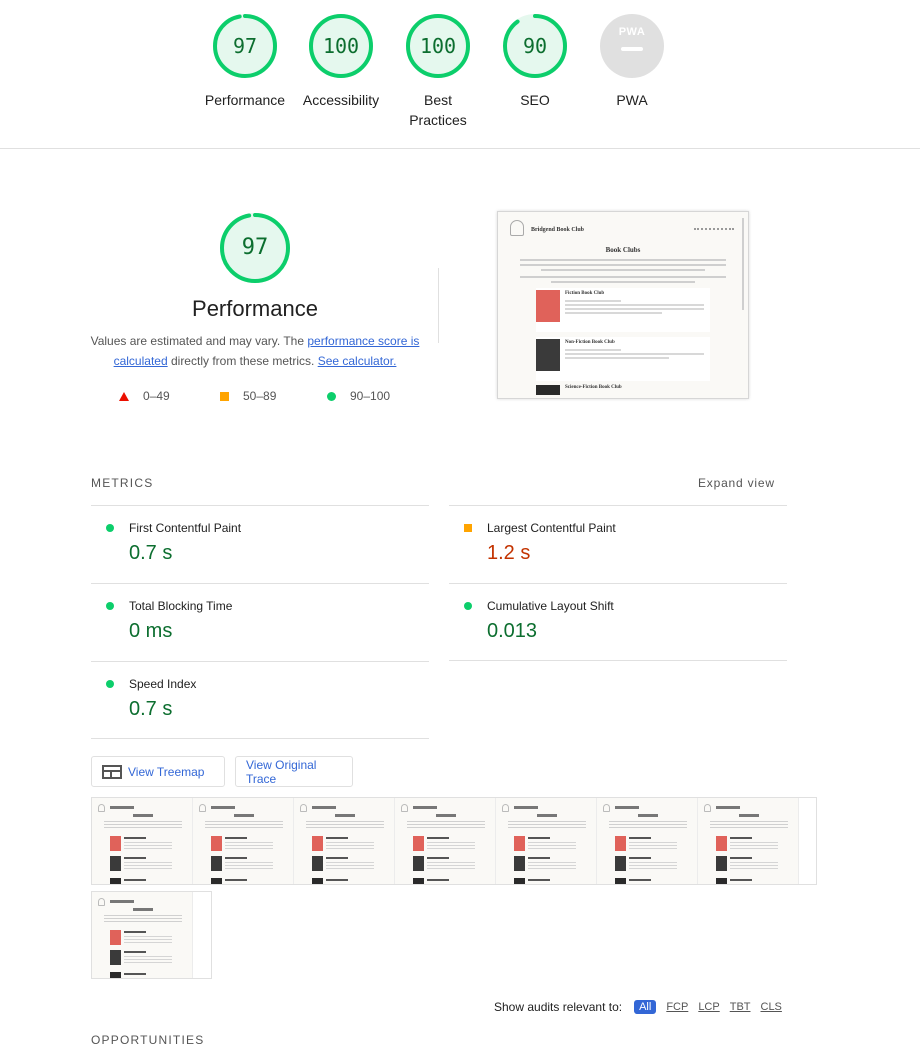 This screenshot has height=1063, width=920. I want to click on gauge-label: PWA, so click(632, 100).